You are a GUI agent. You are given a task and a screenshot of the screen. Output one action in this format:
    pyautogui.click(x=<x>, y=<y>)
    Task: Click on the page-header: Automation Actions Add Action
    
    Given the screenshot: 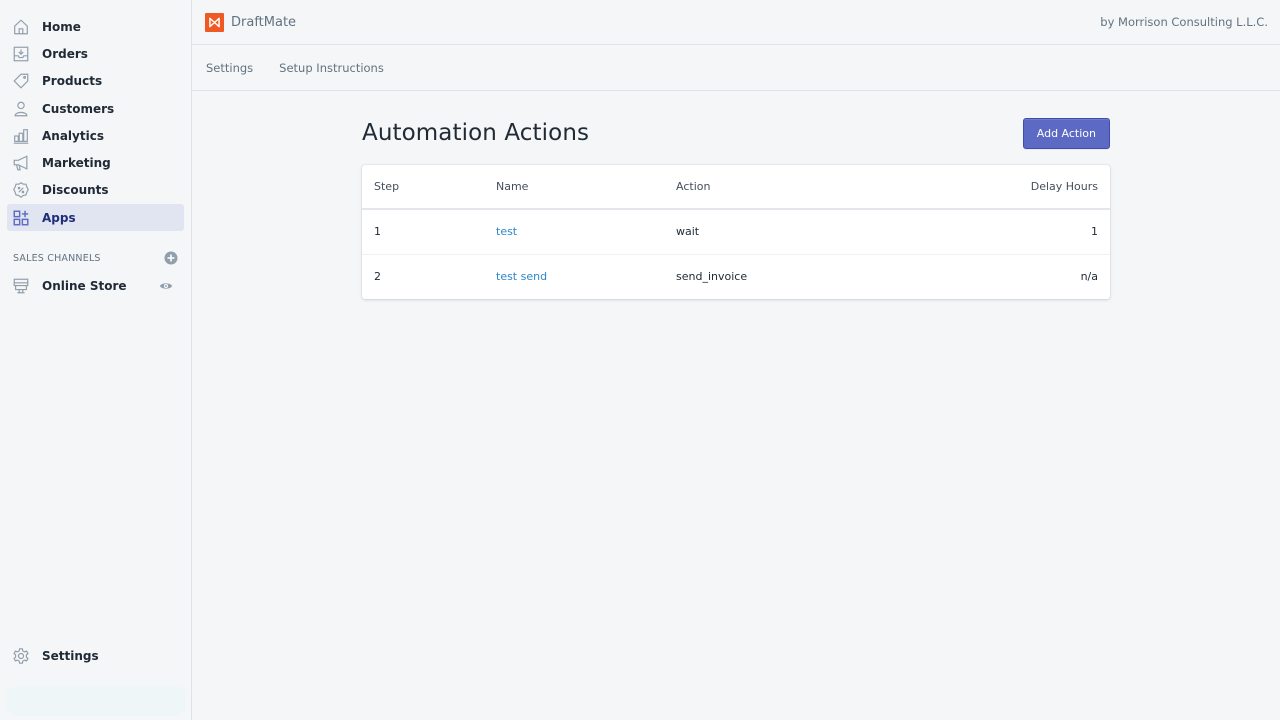 What is the action you would take?
    pyautogui.click(x=736, y=133)
    